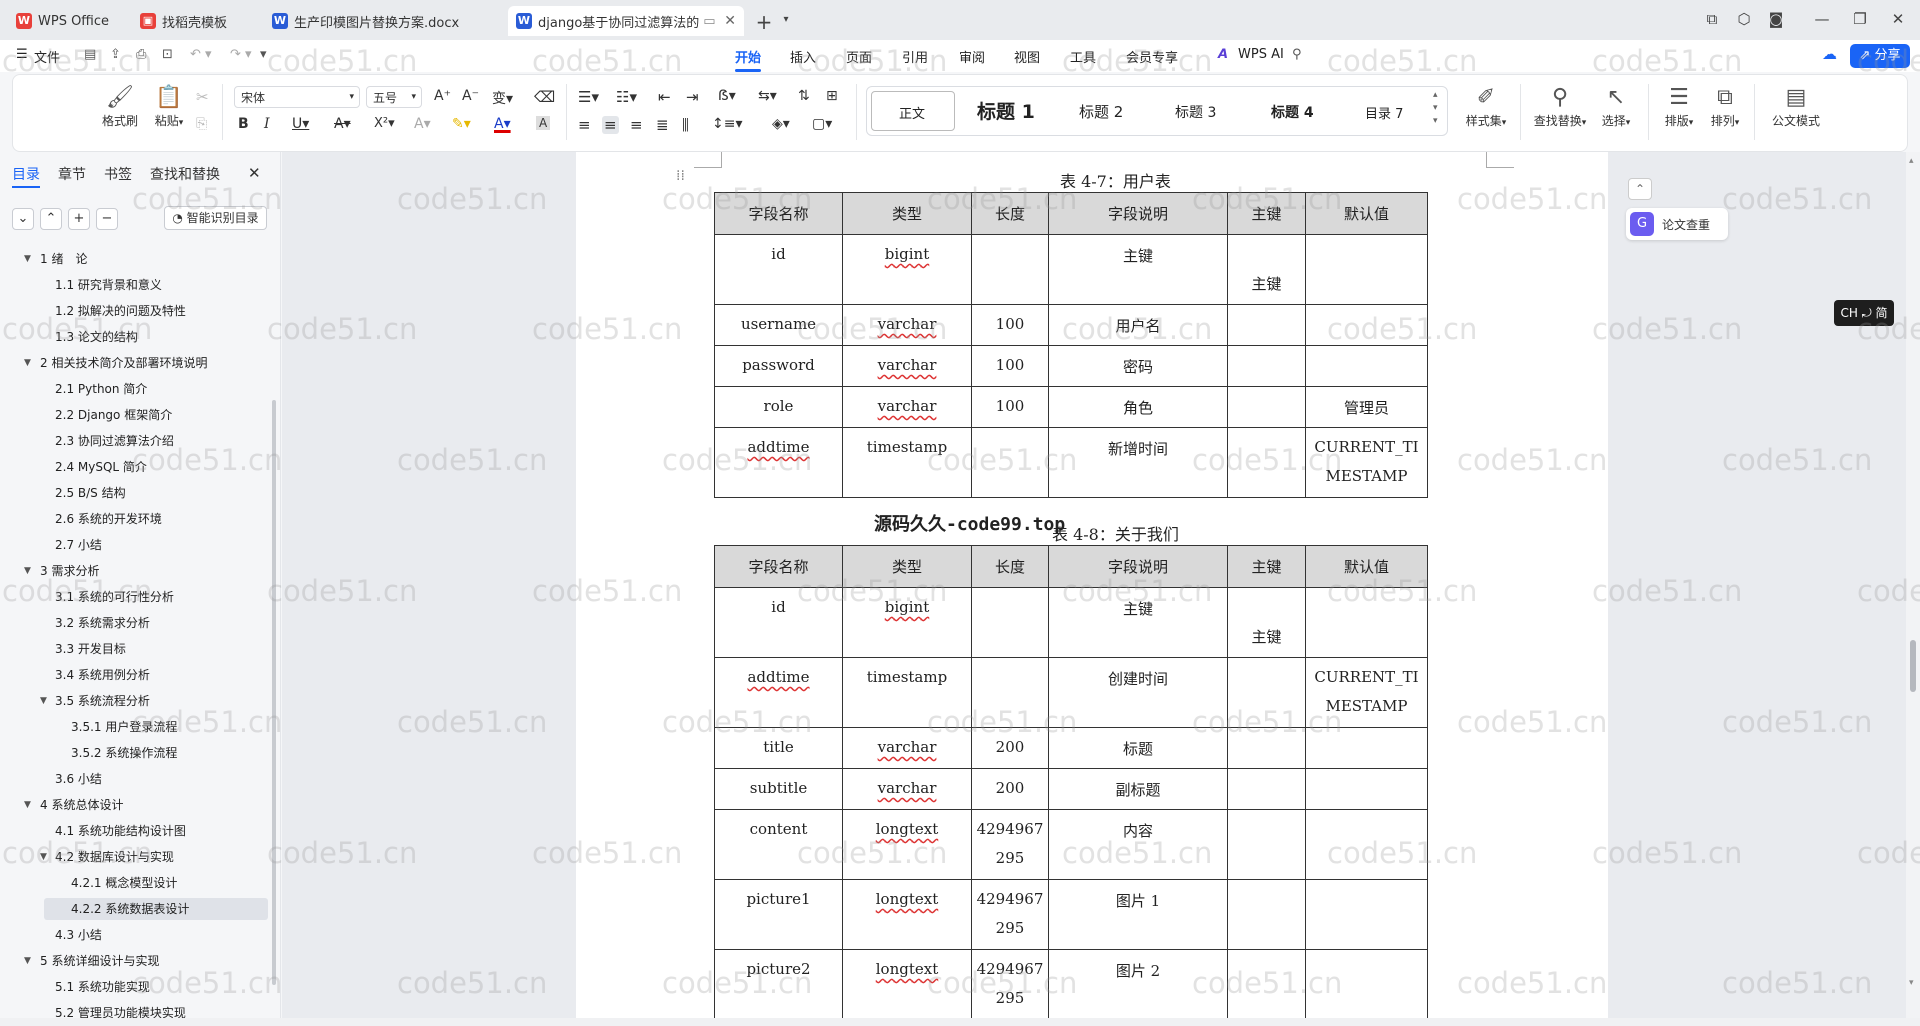  What do you see at coordinates (118, 174) in the screenshot?
I see `tab-bookmarks: 书签` at bounding box center [118, 174].